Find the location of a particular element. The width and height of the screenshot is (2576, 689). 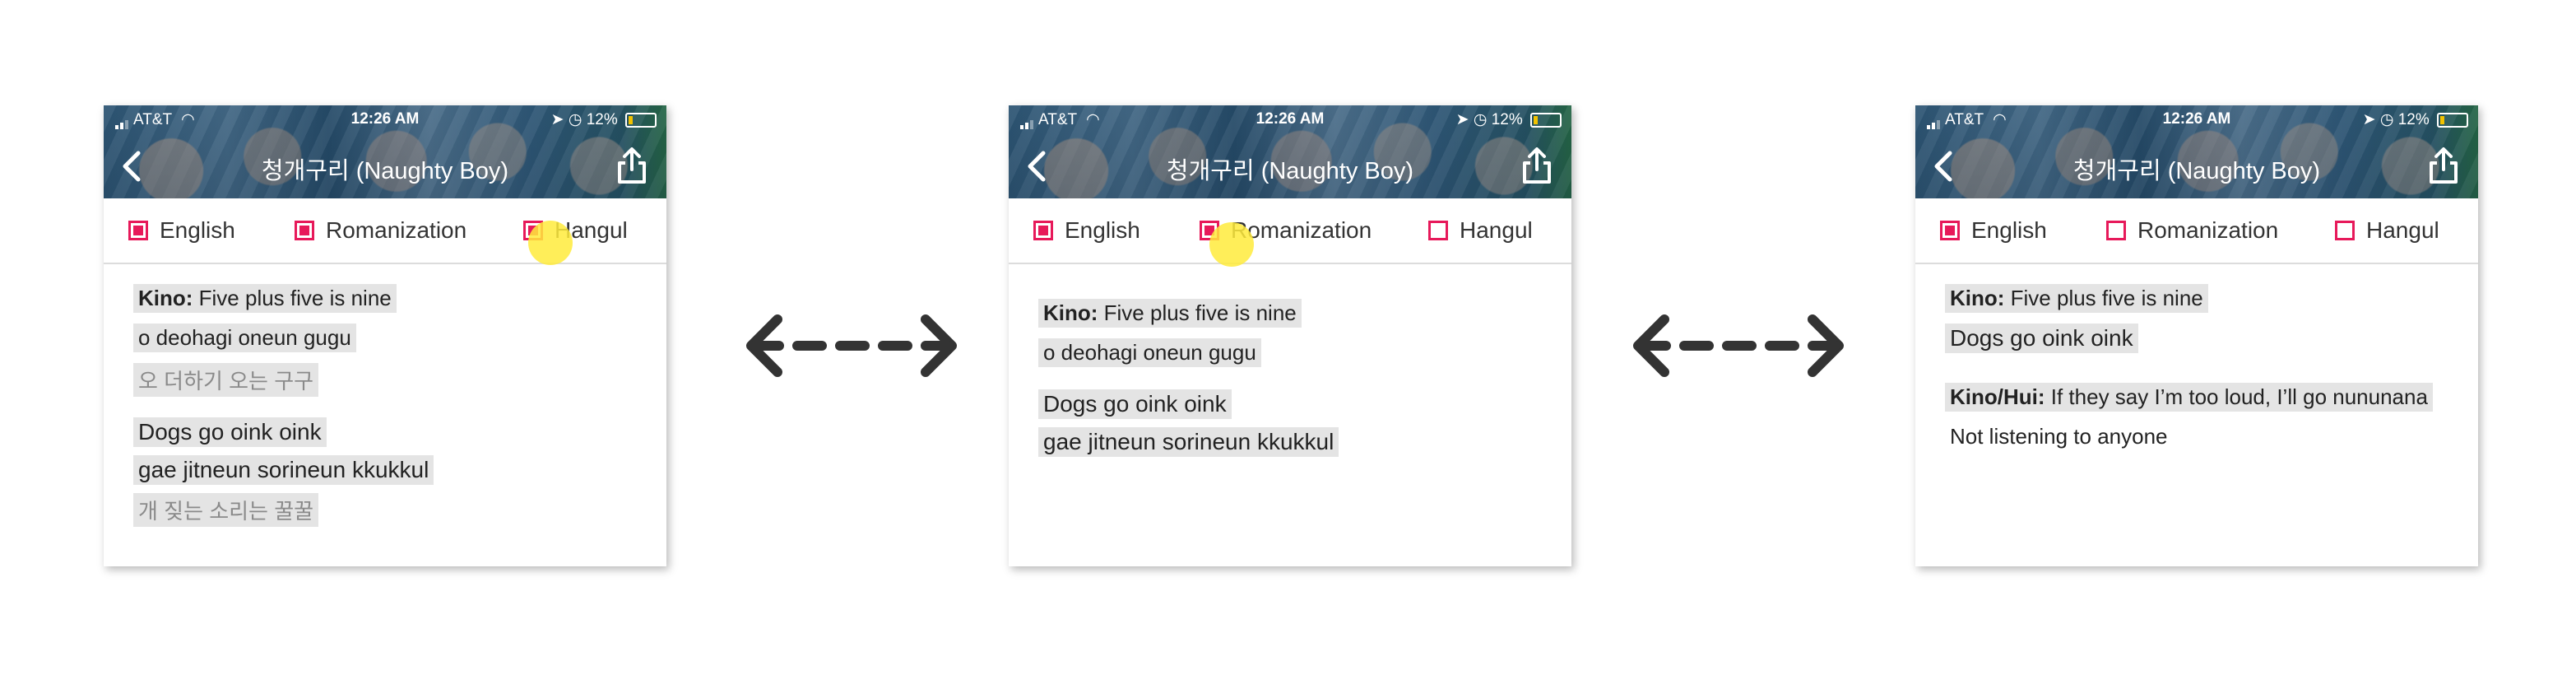

lyric-line: 개 짖는 소리는 꿀꿀 is located at coordinates (226, 510).